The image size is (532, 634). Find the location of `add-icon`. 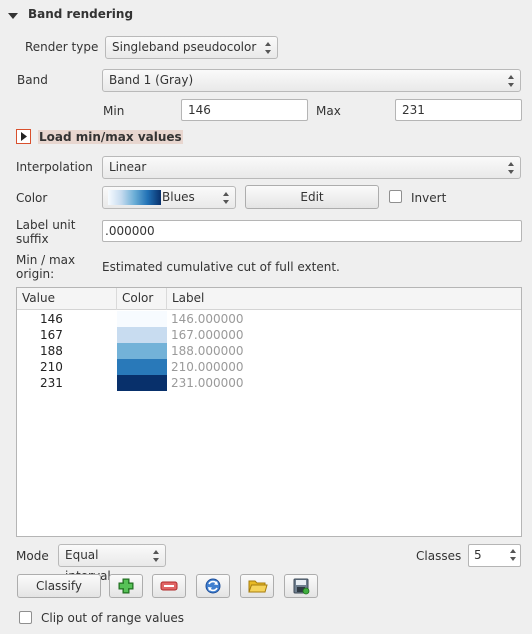

add-icon is located at coordinates (126, 586).